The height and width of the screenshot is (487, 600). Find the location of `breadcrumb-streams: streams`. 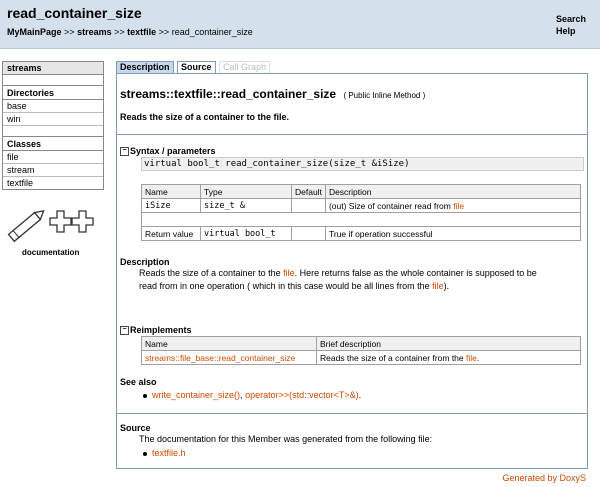

breadcrumb-streams: streams is located at coordinates (94, 32).